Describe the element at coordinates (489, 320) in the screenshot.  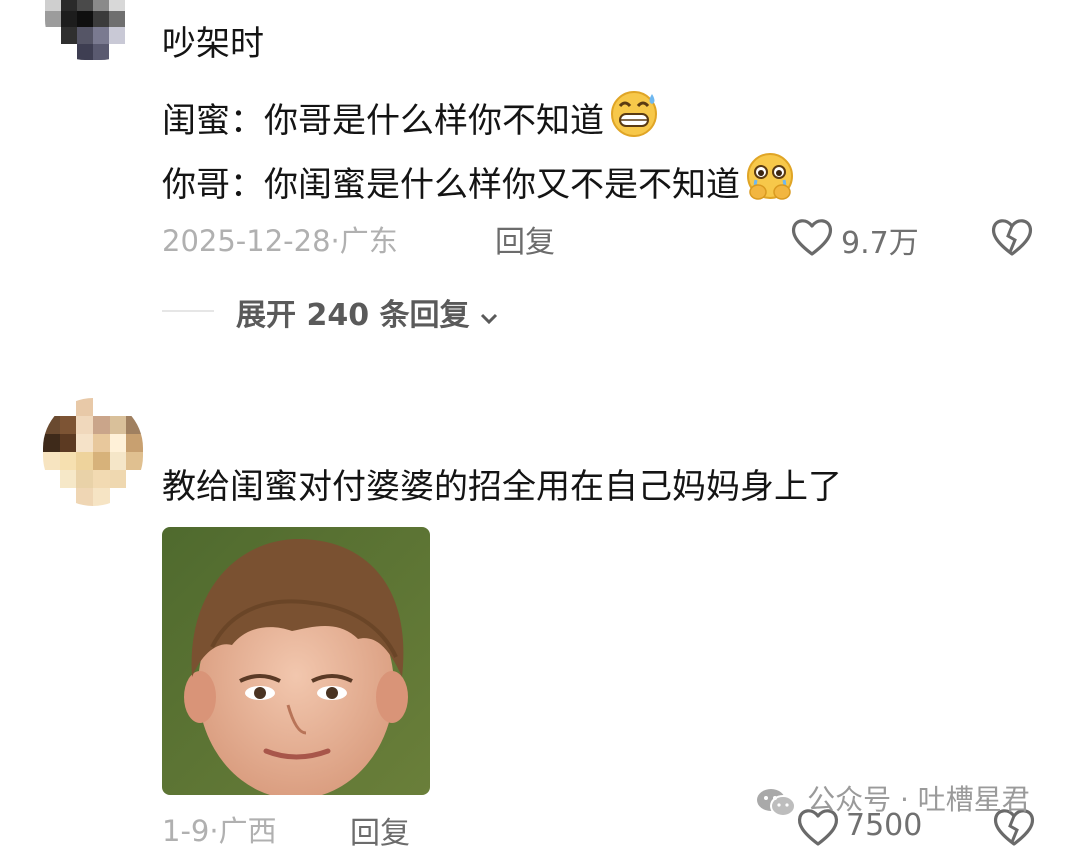
I see `chevron-down-icon` at that location.